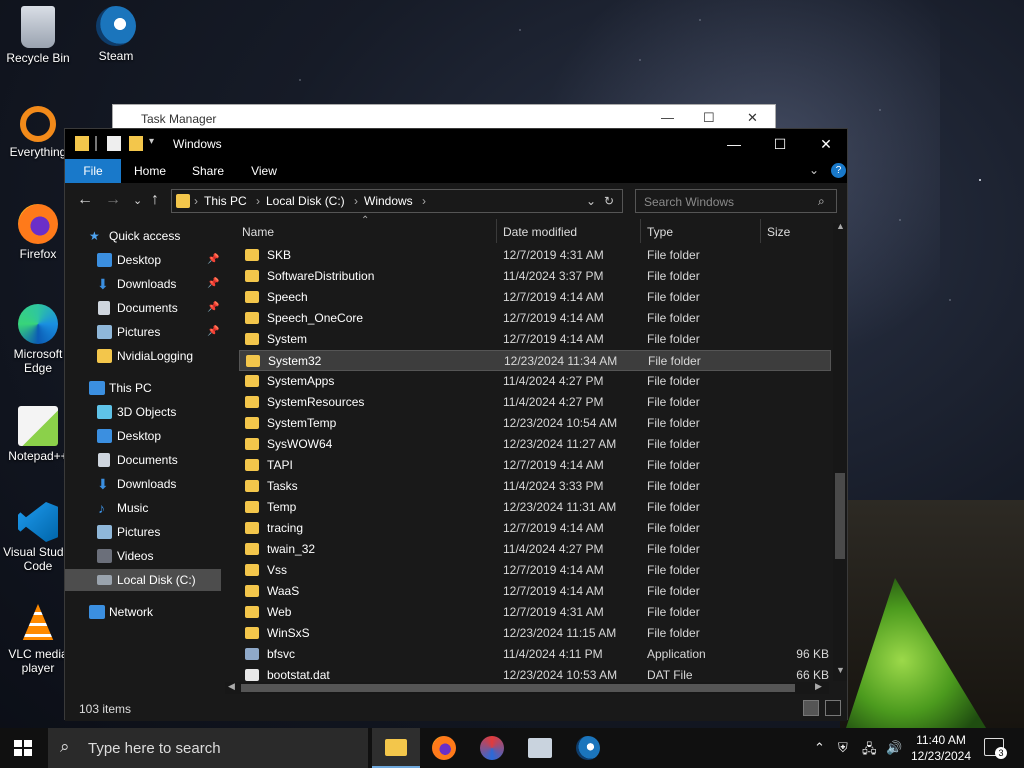 This screenshot has width=1024, height=768. What do you see at coordinates (535, 654) in the screenshot?
I see `table-row: bfsvc 11/4/2024 4:11 PM Application 96 KB` at bounding box center [535, 654].